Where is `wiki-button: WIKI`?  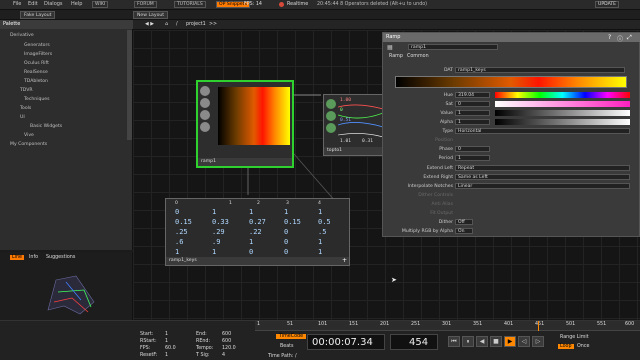 wiki-button: WIKI is located at coordinates (100, 4).